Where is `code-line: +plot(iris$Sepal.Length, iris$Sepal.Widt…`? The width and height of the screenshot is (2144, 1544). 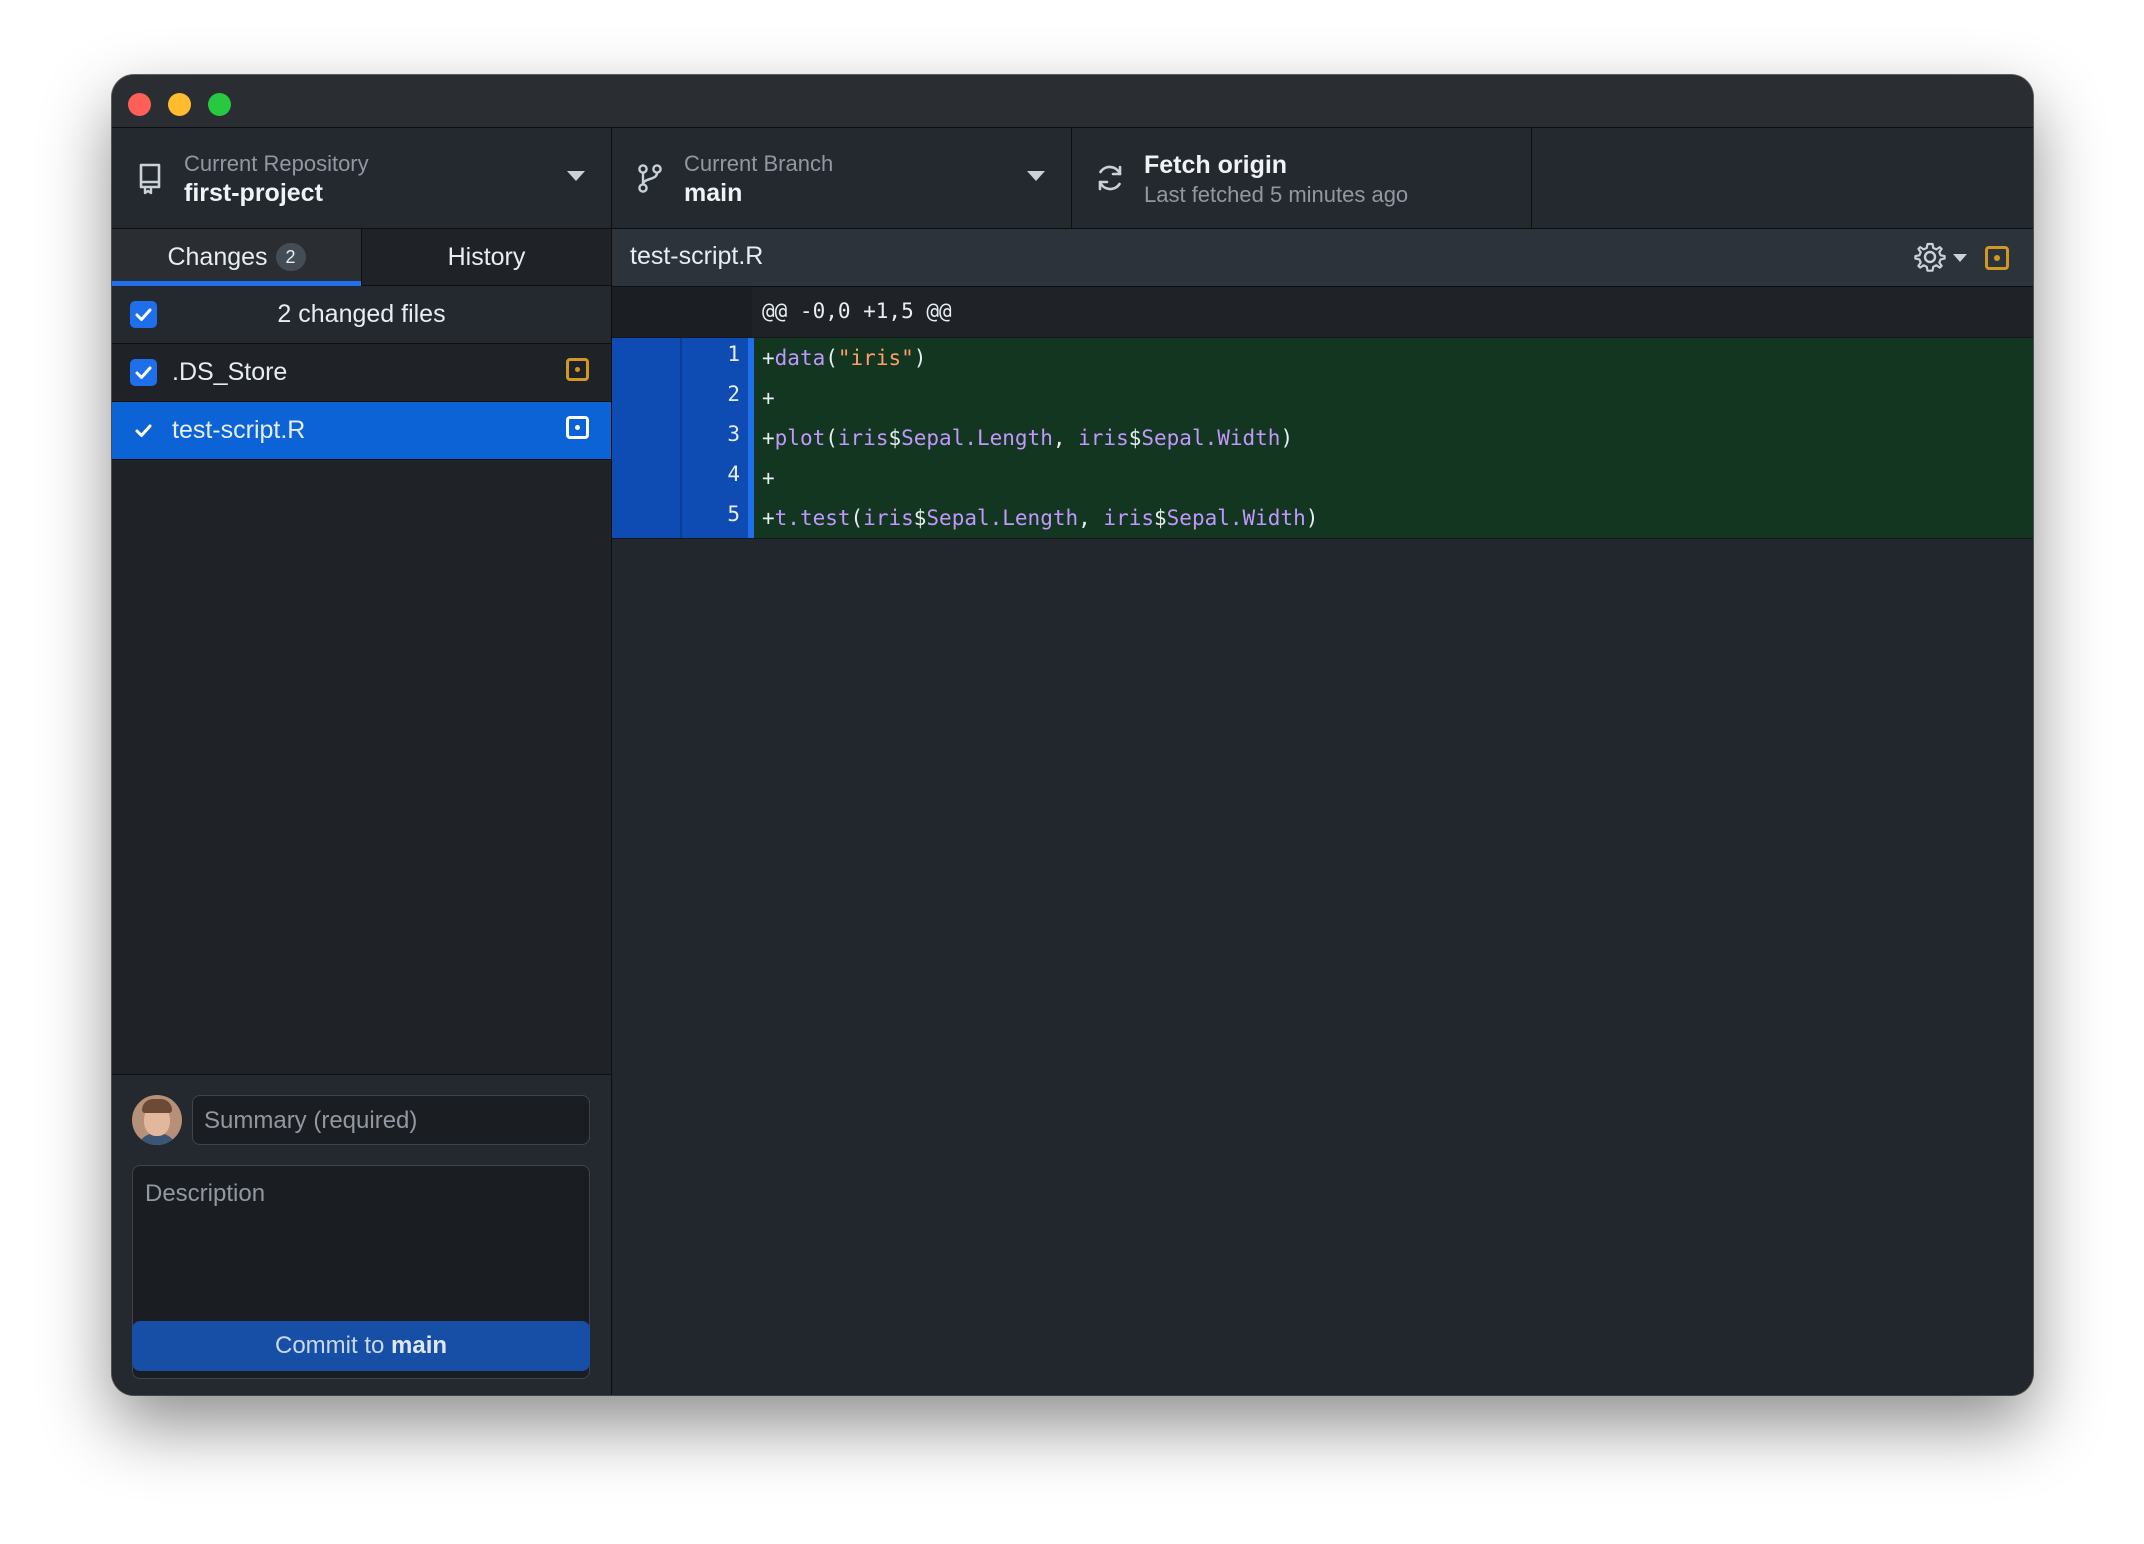 code-line: +plot(iris$Sepal.Length, iris$Sepal.Widt… is located at coordinates (1028, 438).